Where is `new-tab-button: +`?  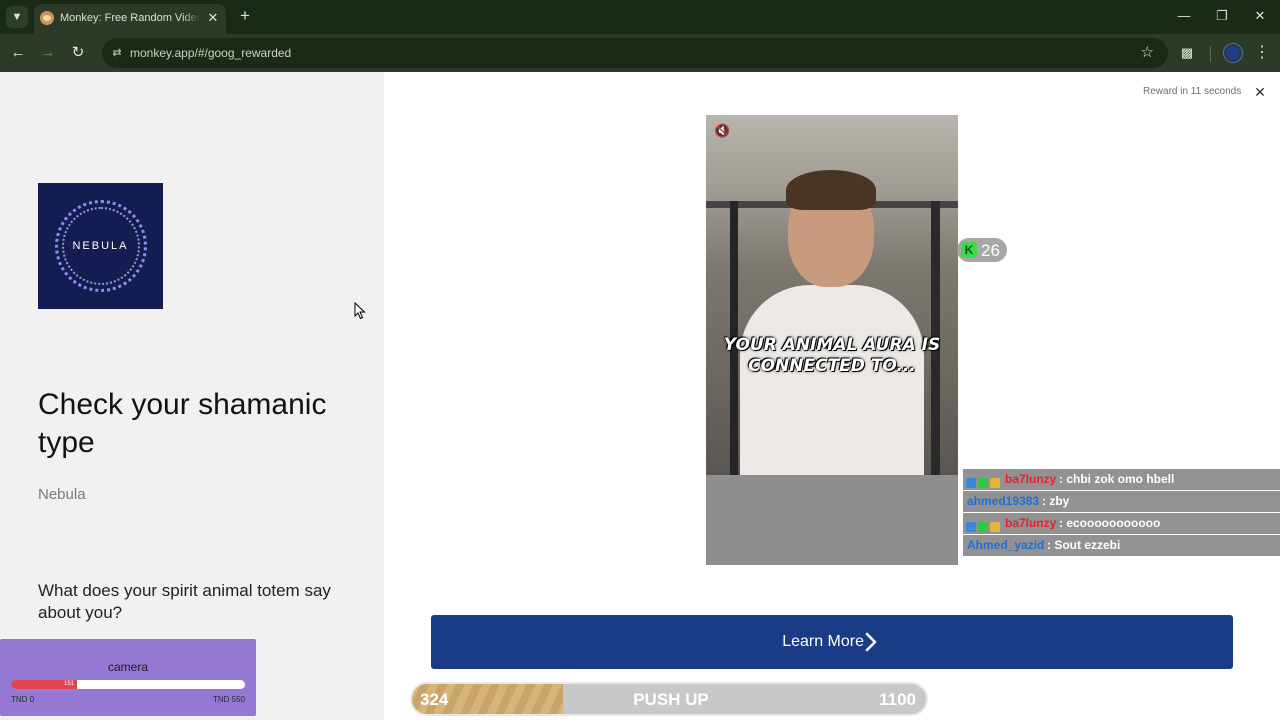
new-tab-button: + is located at coordinates (245, 16).